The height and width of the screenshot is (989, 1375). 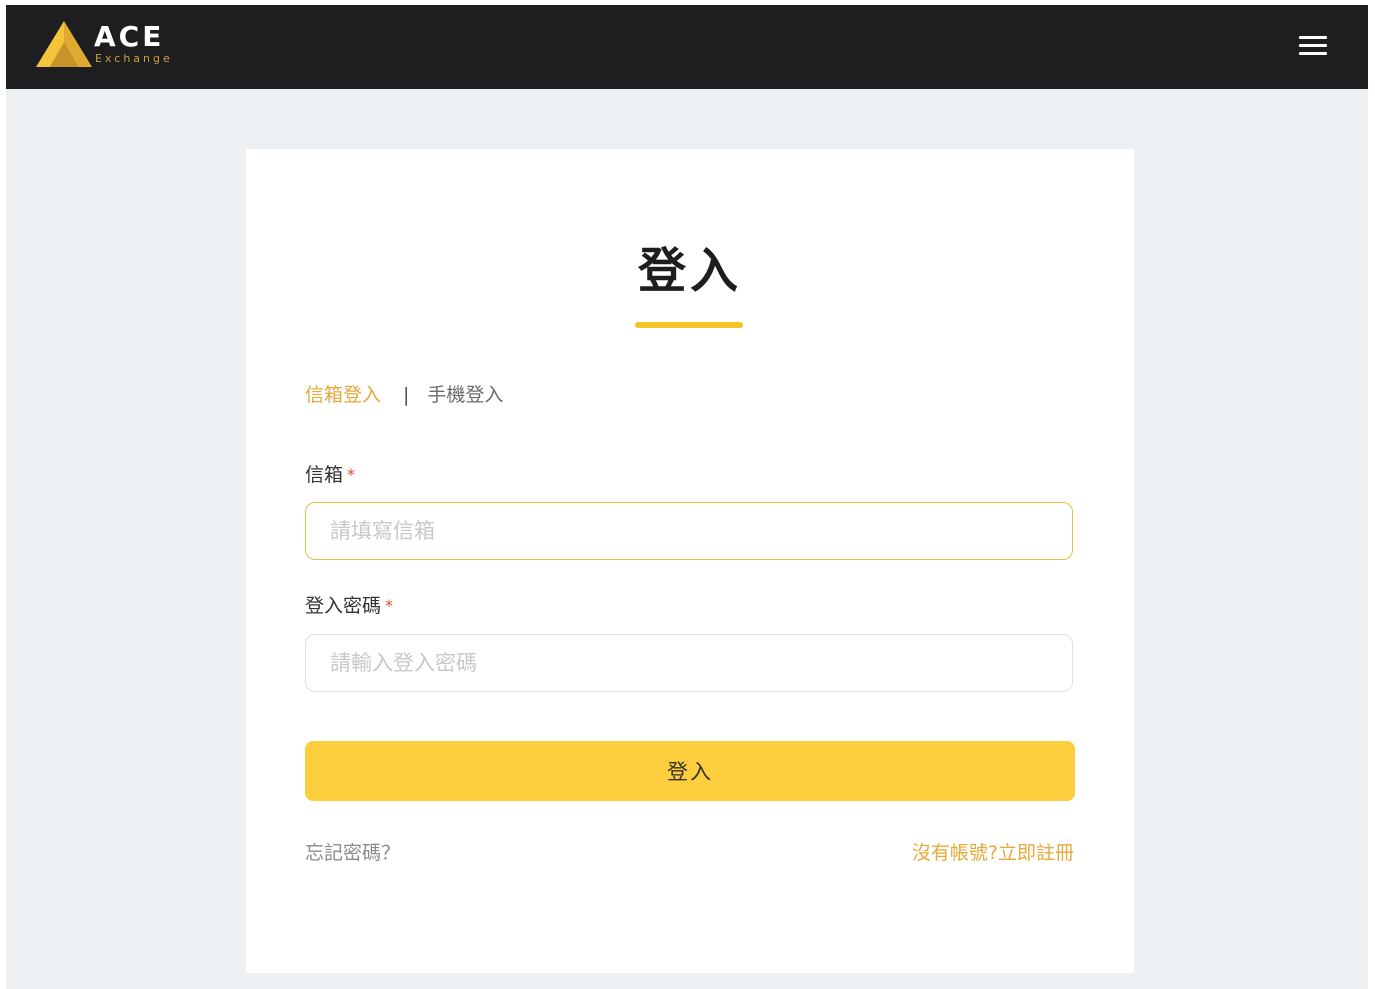 I want to click on email-label-text: 信箱, so click(x=324, y=475).